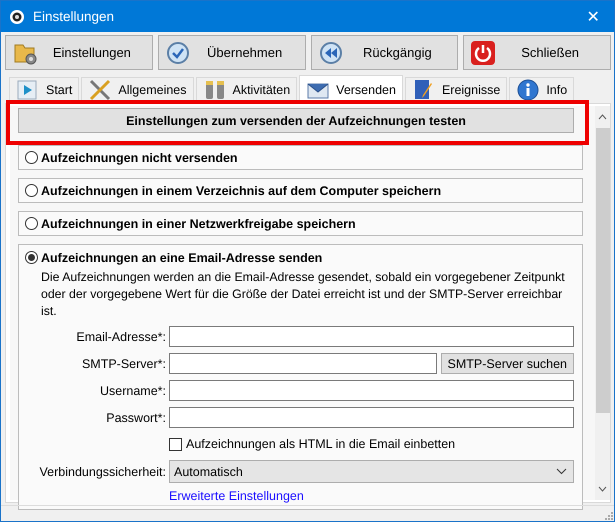  Describe the element at coordinates (593, 17) in the screenshot. I see `close-button: ✕` at that location.